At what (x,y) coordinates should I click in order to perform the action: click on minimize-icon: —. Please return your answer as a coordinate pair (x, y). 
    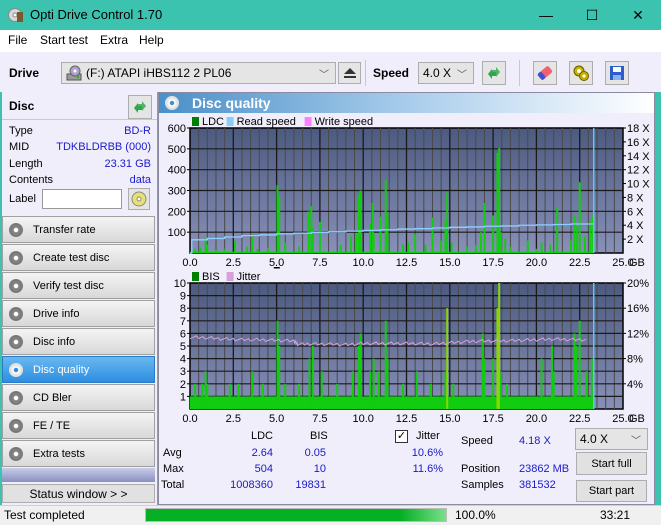
    Looking at the image, I should click on (546, 15).